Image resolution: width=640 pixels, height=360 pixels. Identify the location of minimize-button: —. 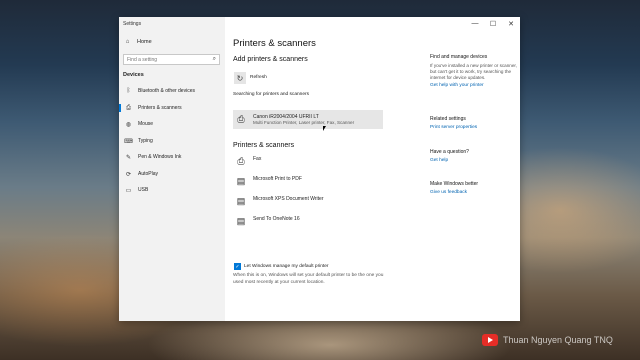
(475, 23).